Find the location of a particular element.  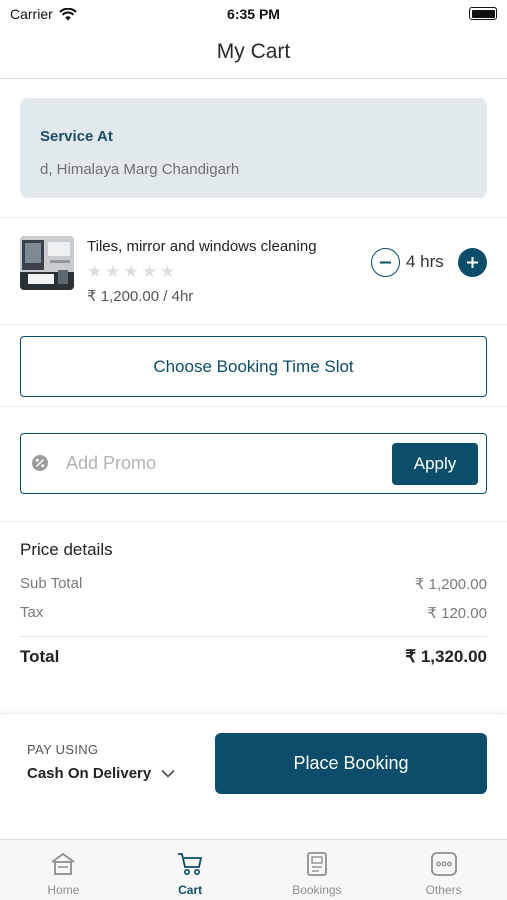

total-divider is located at coordinates (253, 636).